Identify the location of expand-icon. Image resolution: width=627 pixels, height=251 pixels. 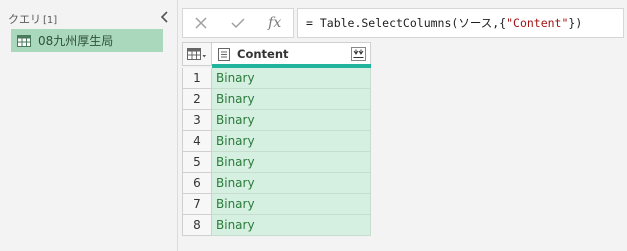
(358, 53).